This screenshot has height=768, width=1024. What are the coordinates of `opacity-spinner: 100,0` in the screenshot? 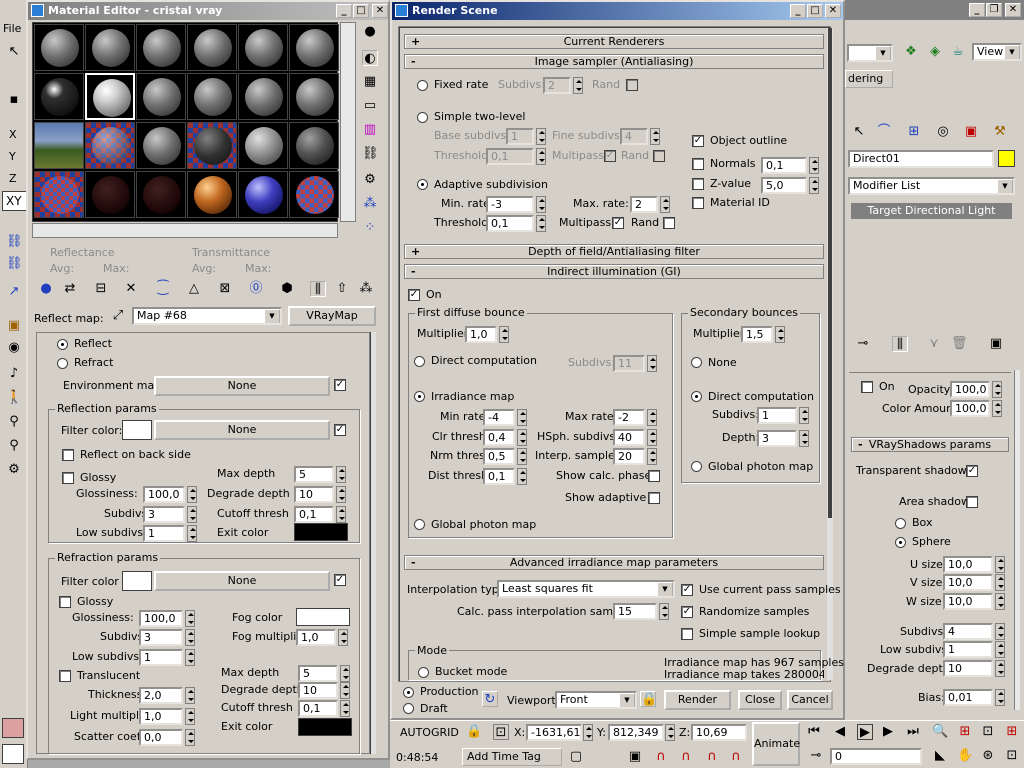 It's located at (970, 389).